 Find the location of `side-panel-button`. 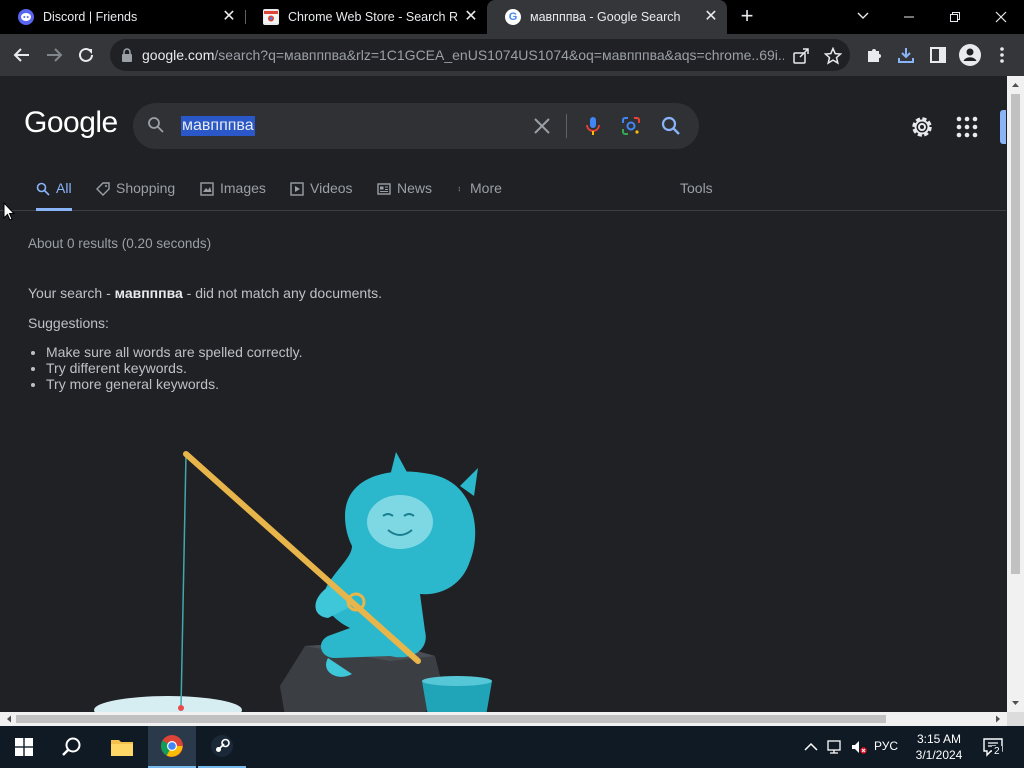

side-panel-button is located at coordinates (938, 55).